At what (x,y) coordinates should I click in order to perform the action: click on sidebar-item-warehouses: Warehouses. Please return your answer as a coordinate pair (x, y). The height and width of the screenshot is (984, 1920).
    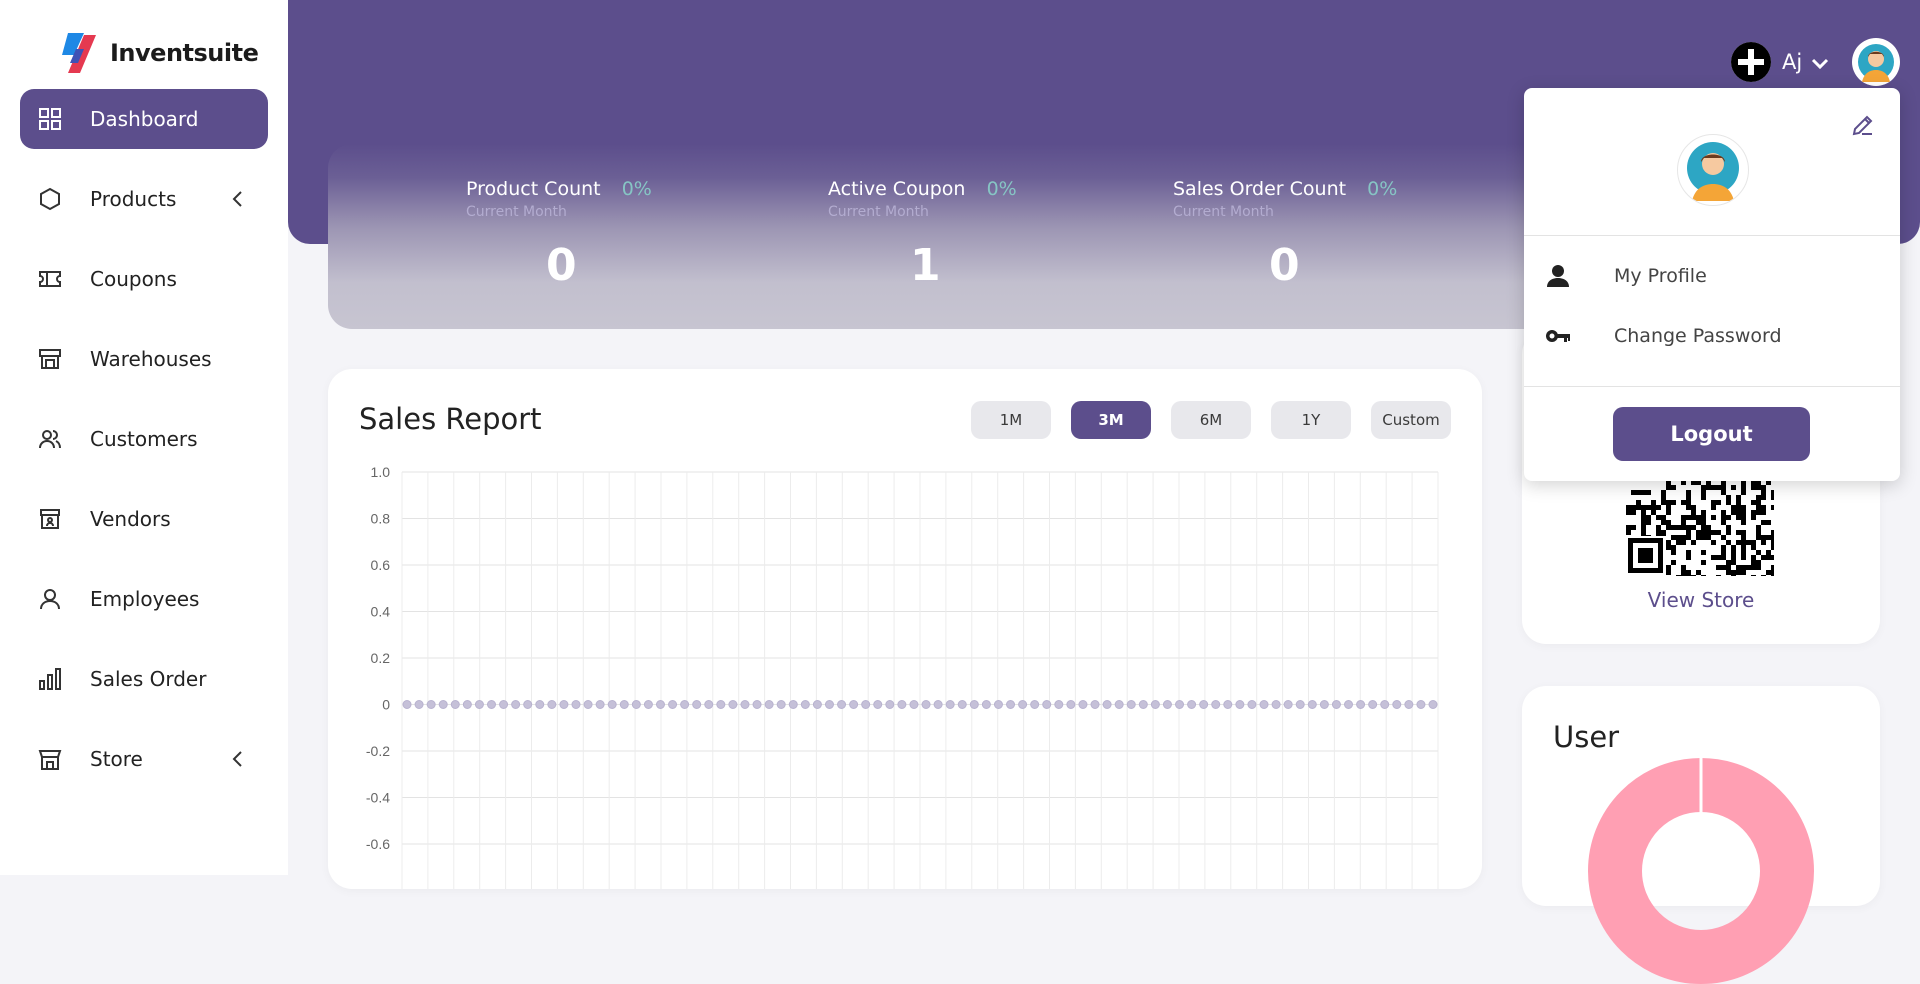
    Looking at the image, I should click on (144, 359).